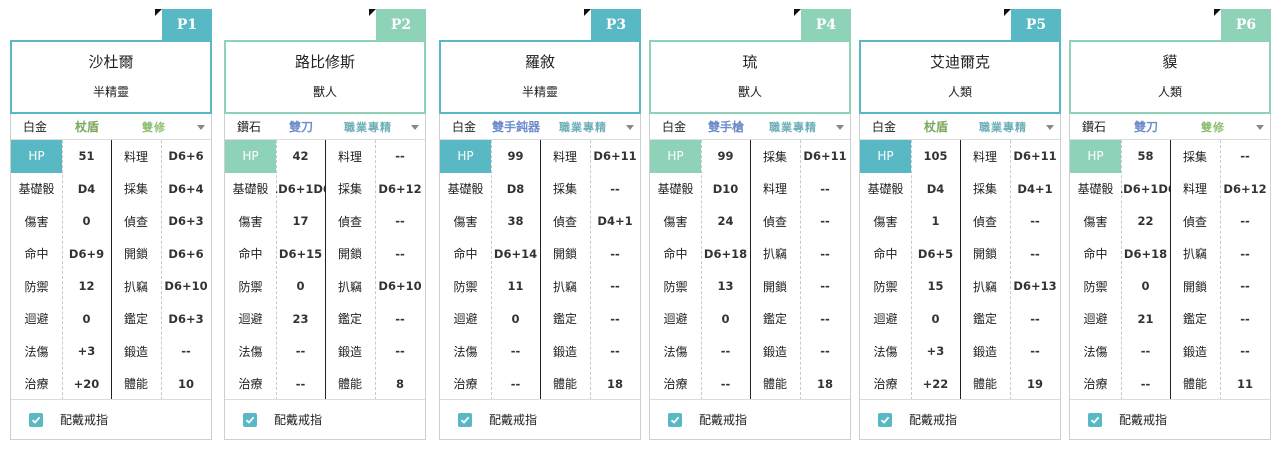 The height and width of the screenshot is (459, 1285). Describe the element at coordinates (86, 351) in the screenshot. I see `stat-value: +3` at that location.